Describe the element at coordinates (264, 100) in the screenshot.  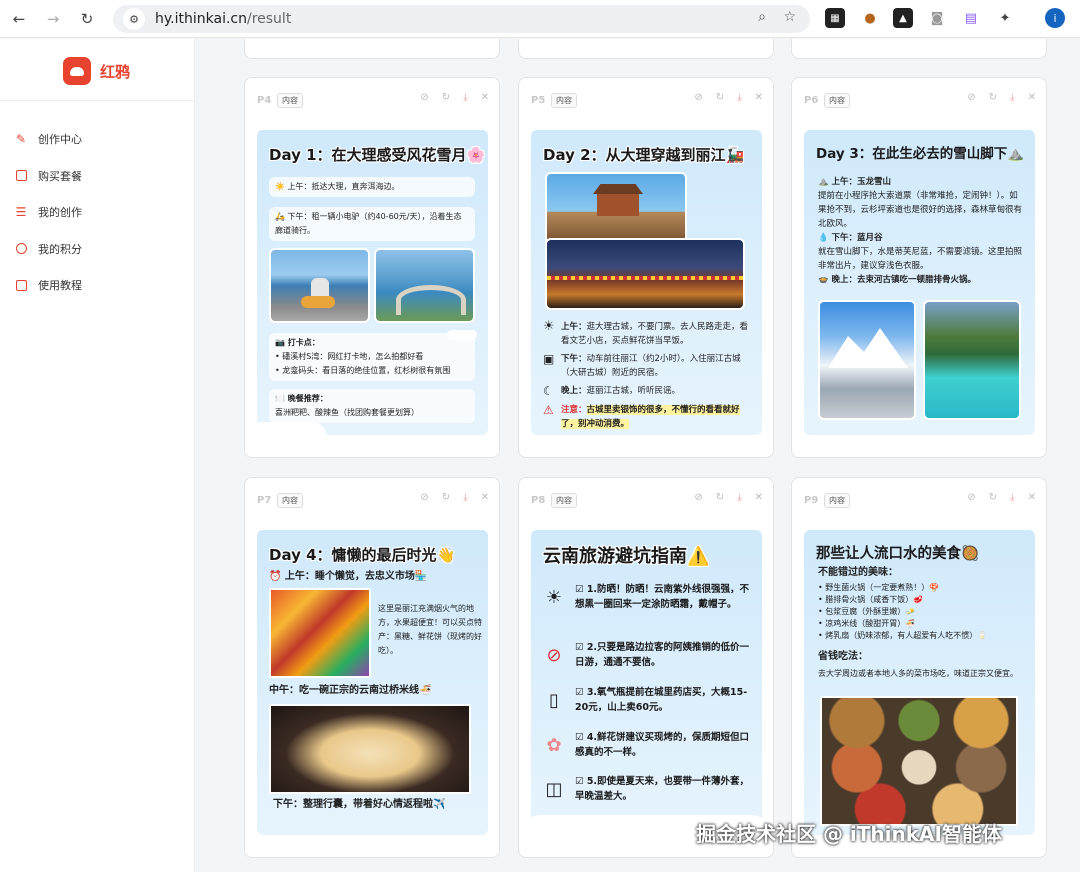
I see `page-number: P4` at that location.